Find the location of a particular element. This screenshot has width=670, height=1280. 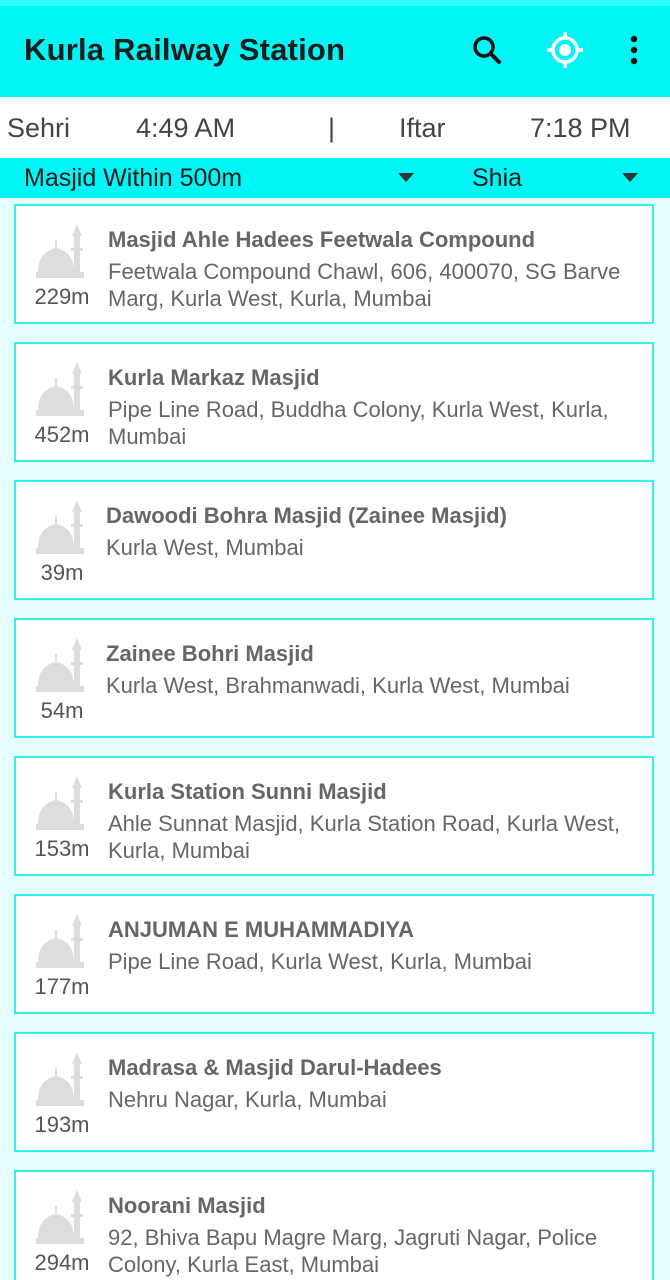

distance-label: 54m is located at coordinates (62, 710).